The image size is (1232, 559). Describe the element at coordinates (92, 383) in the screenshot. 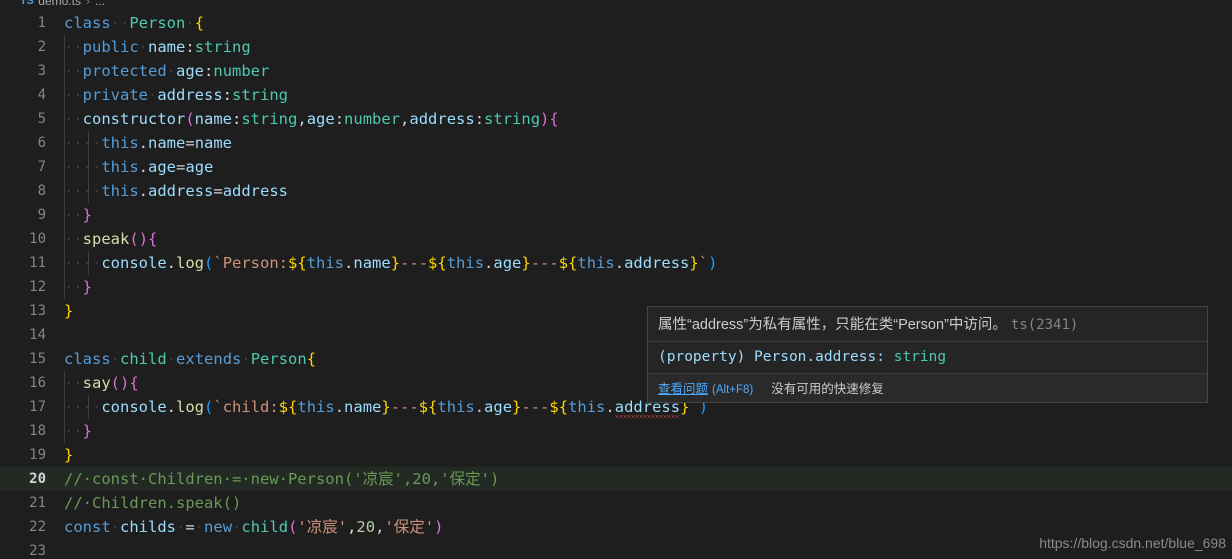

I see `line-content: ··say(){` at that location.